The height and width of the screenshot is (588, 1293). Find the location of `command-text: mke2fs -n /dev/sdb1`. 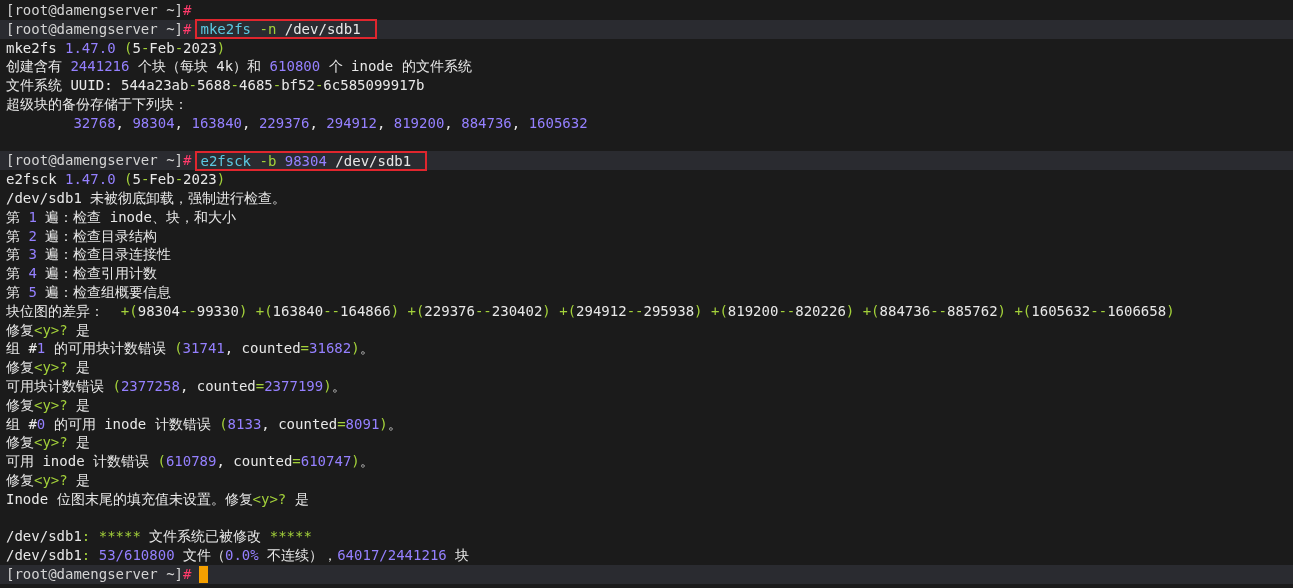

command-text: mke2fs -n /dev/sdb1 is located at coordinates (286, 29).